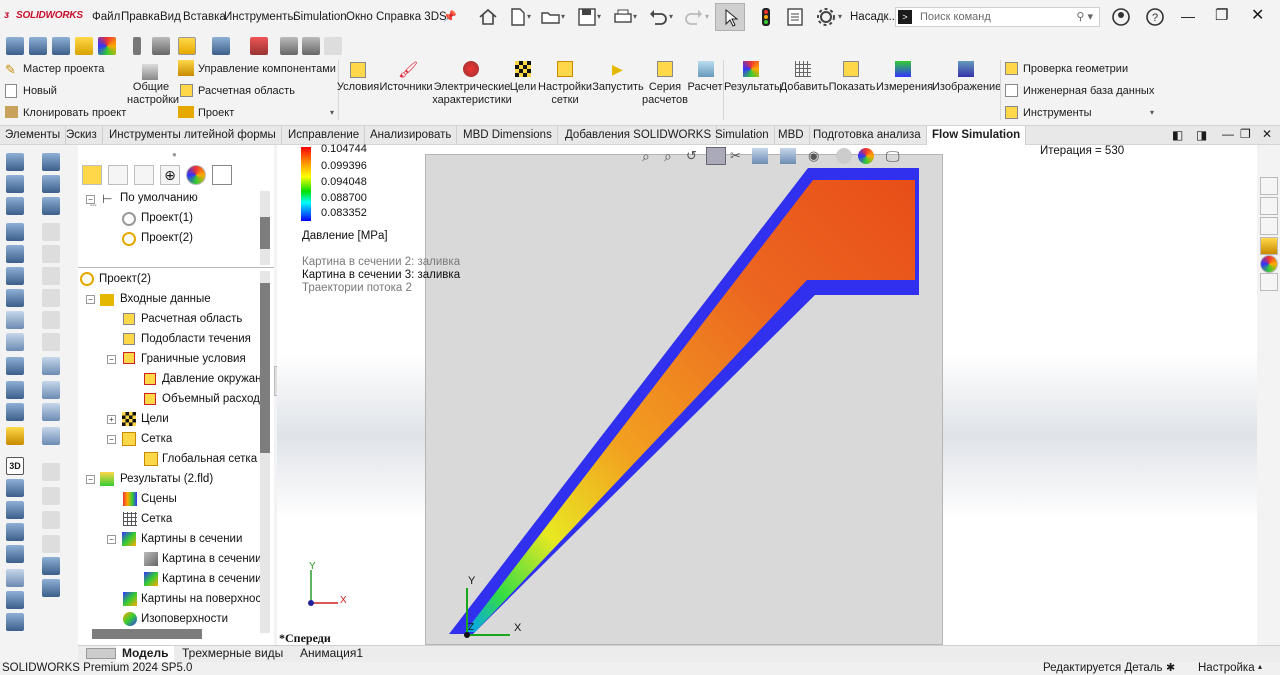 The width and height of the screenshot is (1280, 675). Describe the element at coordinates (1269, 206) in the screenshot. I see `design-library-icon` at that location.